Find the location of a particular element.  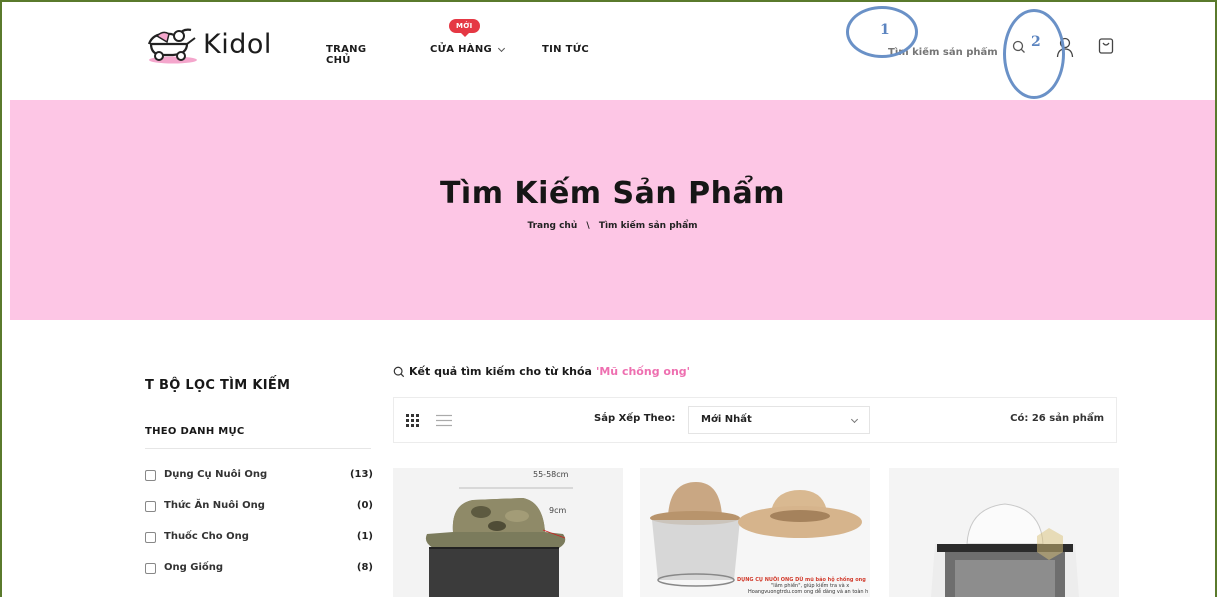

results-toolbar: Sắp Xếp Theo: Mới Nhất Có: 26 sản phẩm is located at coordinates (755, 420).